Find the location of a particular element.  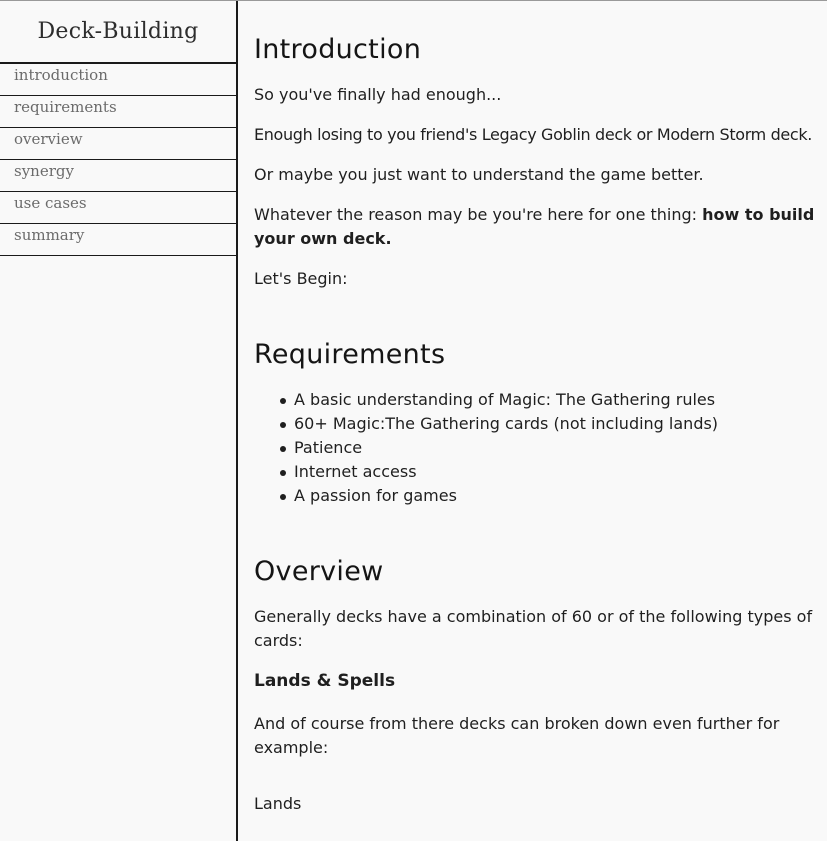

nav-link-requirements: requirements is located at coordinates (118, 112).